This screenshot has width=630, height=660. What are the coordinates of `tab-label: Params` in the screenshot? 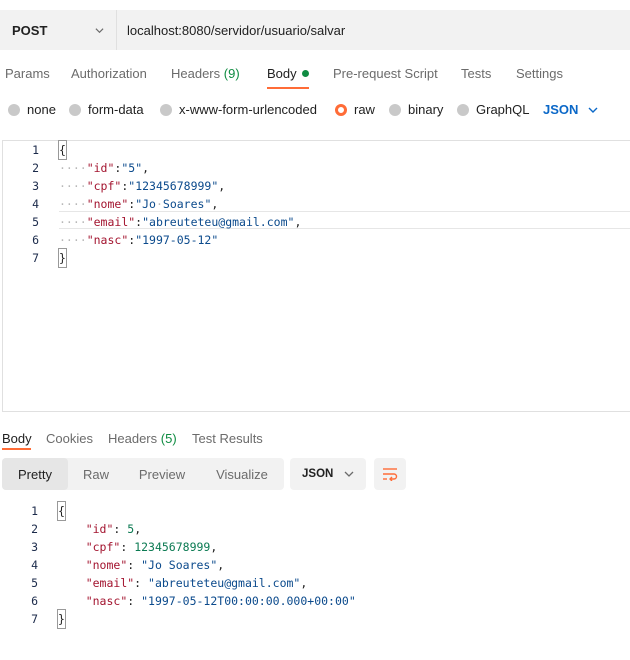 It's located at (27, 73).